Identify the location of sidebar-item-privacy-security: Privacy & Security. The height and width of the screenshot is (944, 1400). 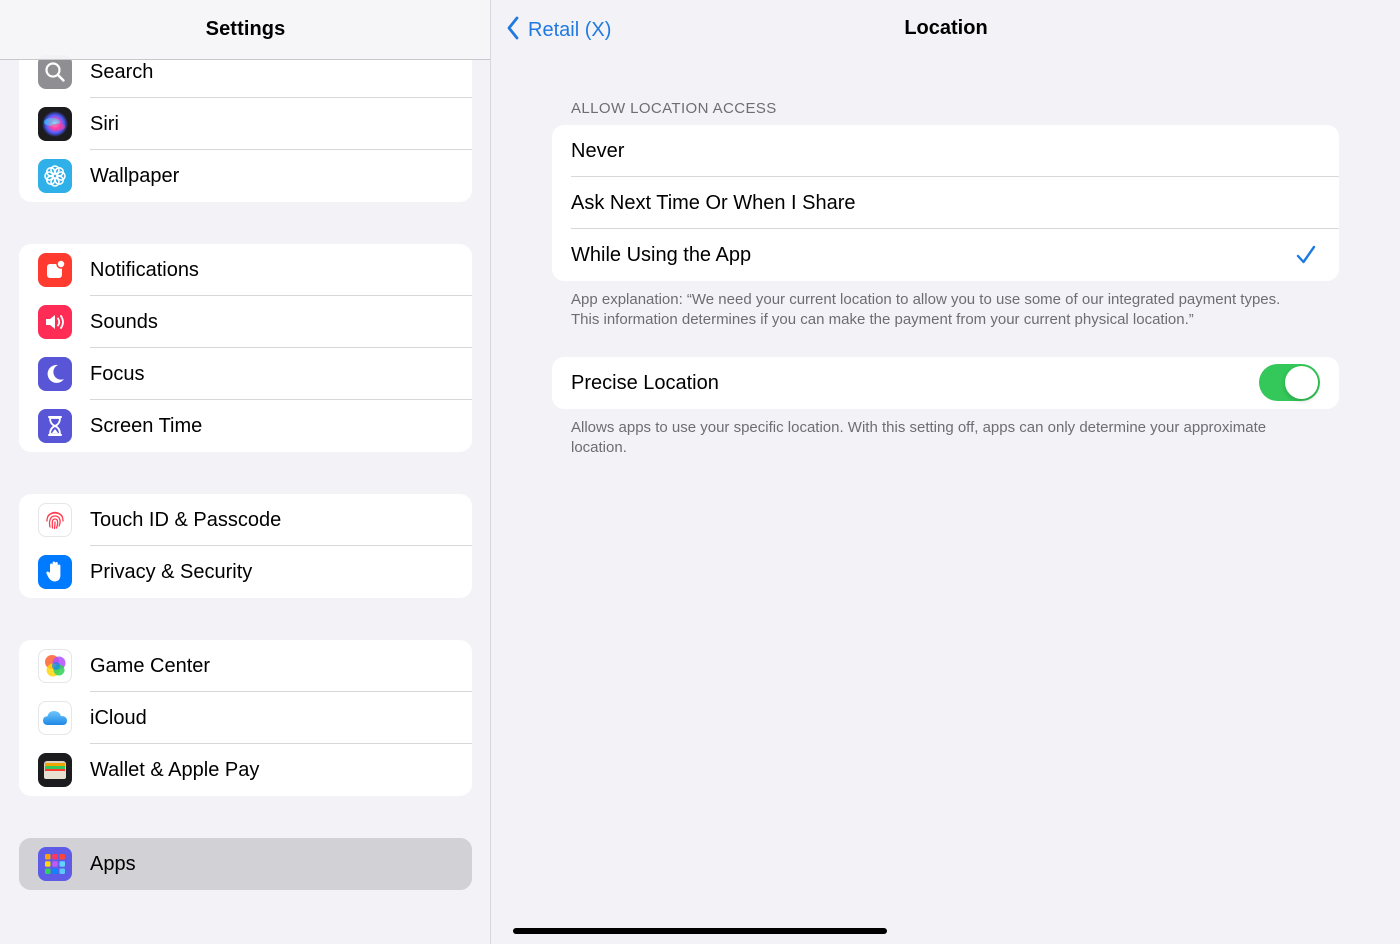
(245, 572).